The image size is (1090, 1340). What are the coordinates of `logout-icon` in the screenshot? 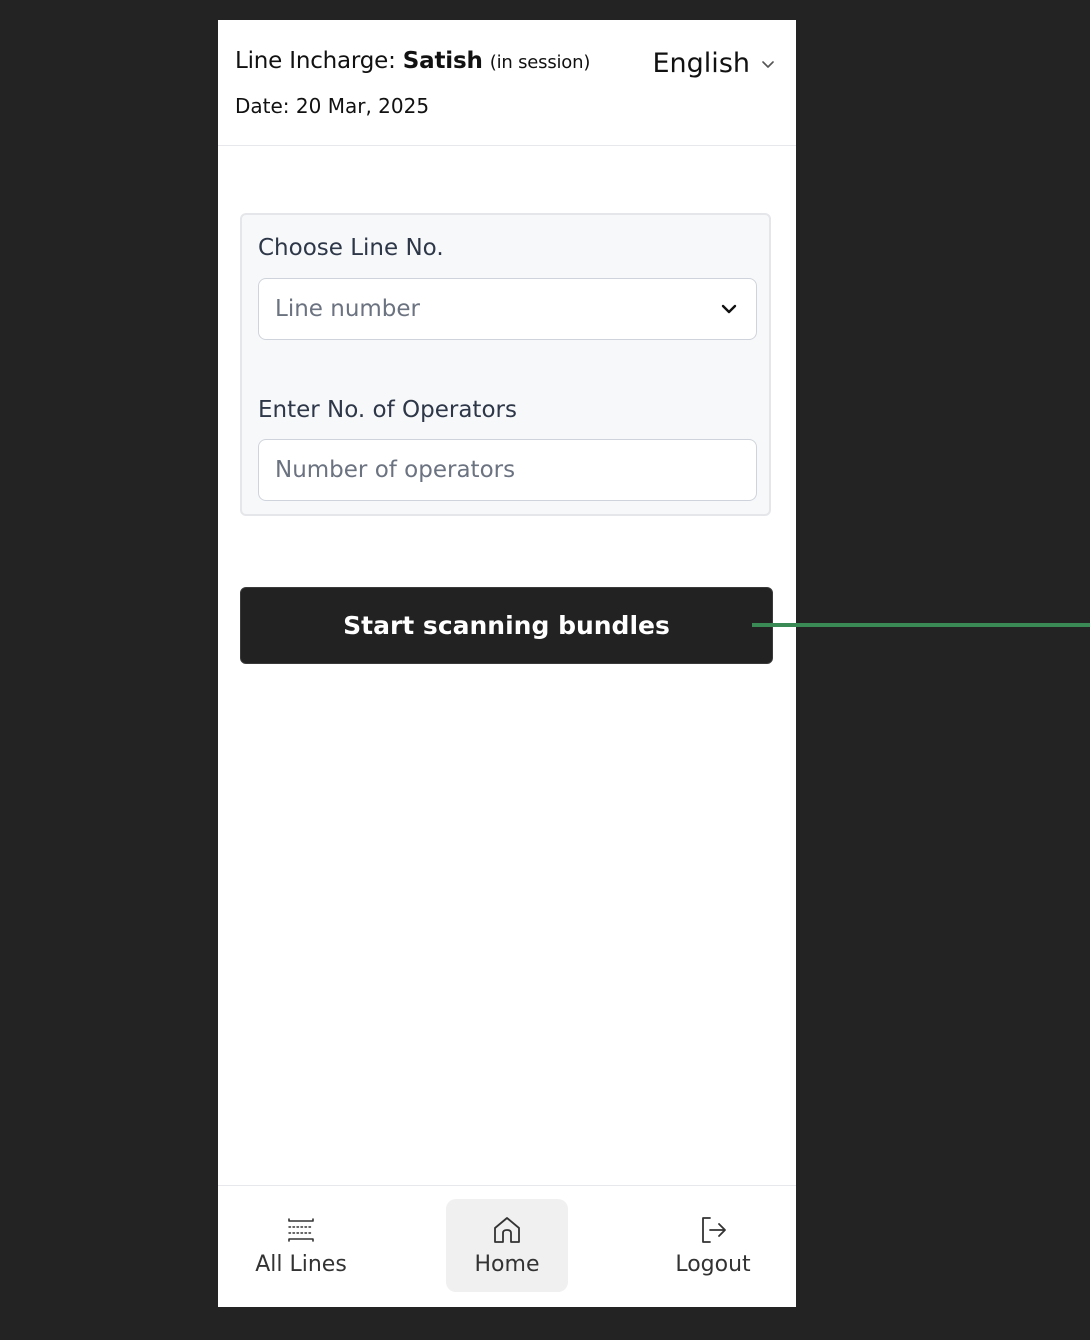 It's located at (714, 1230).